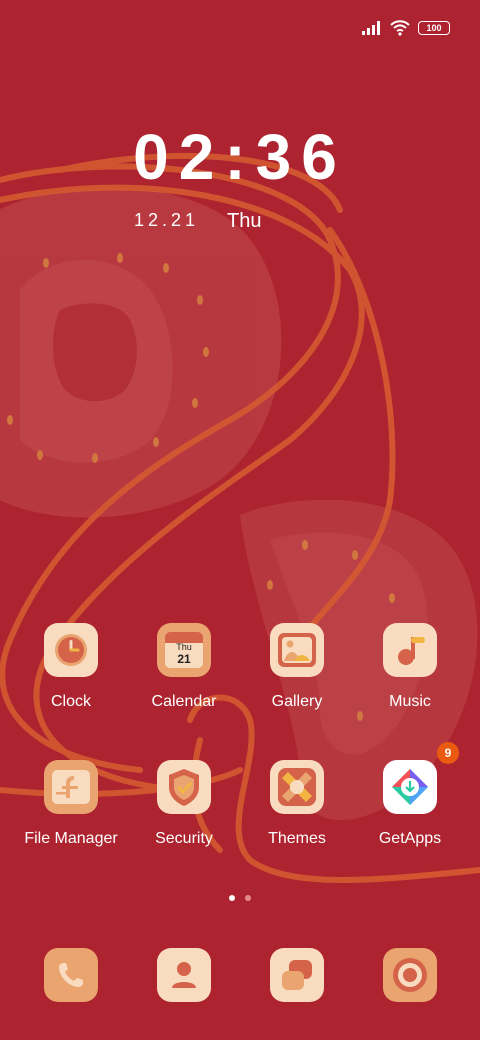  I want to click on signal-icon, so click(371, 28).